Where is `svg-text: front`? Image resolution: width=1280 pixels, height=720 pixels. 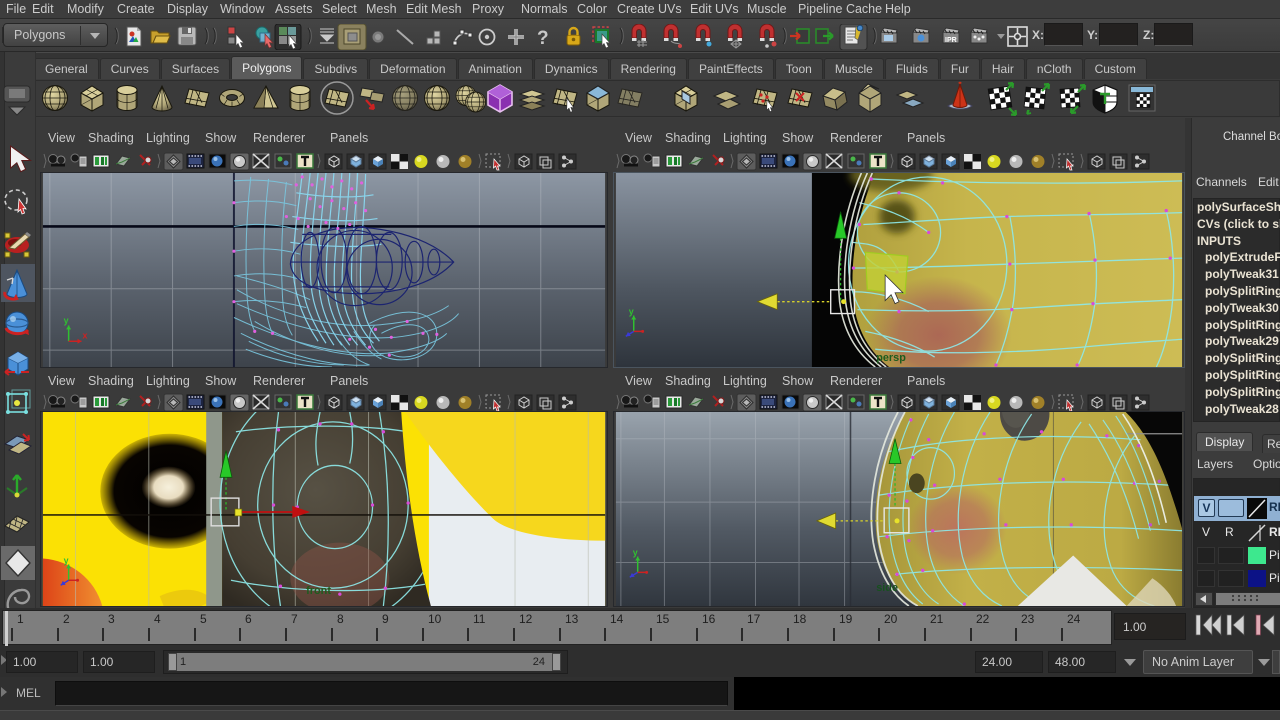 svg-text: front is located at coordinates (318, 591).